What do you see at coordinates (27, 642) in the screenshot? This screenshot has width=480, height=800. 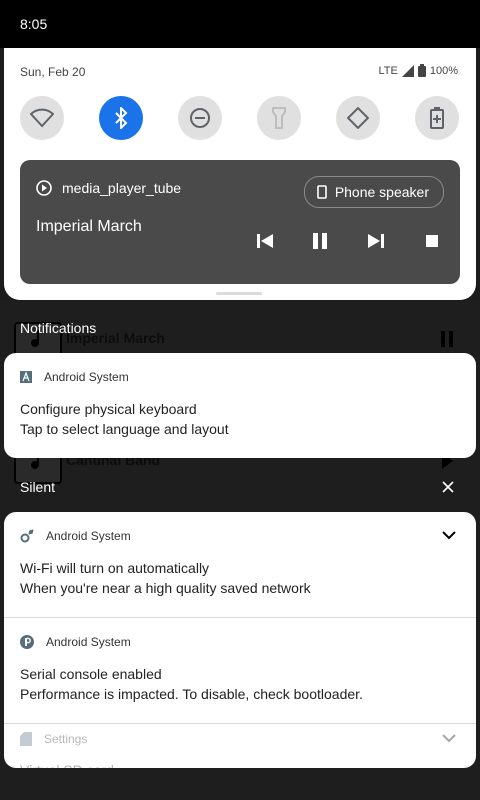 I see `developer-icon` at bounding box center [27, 642].